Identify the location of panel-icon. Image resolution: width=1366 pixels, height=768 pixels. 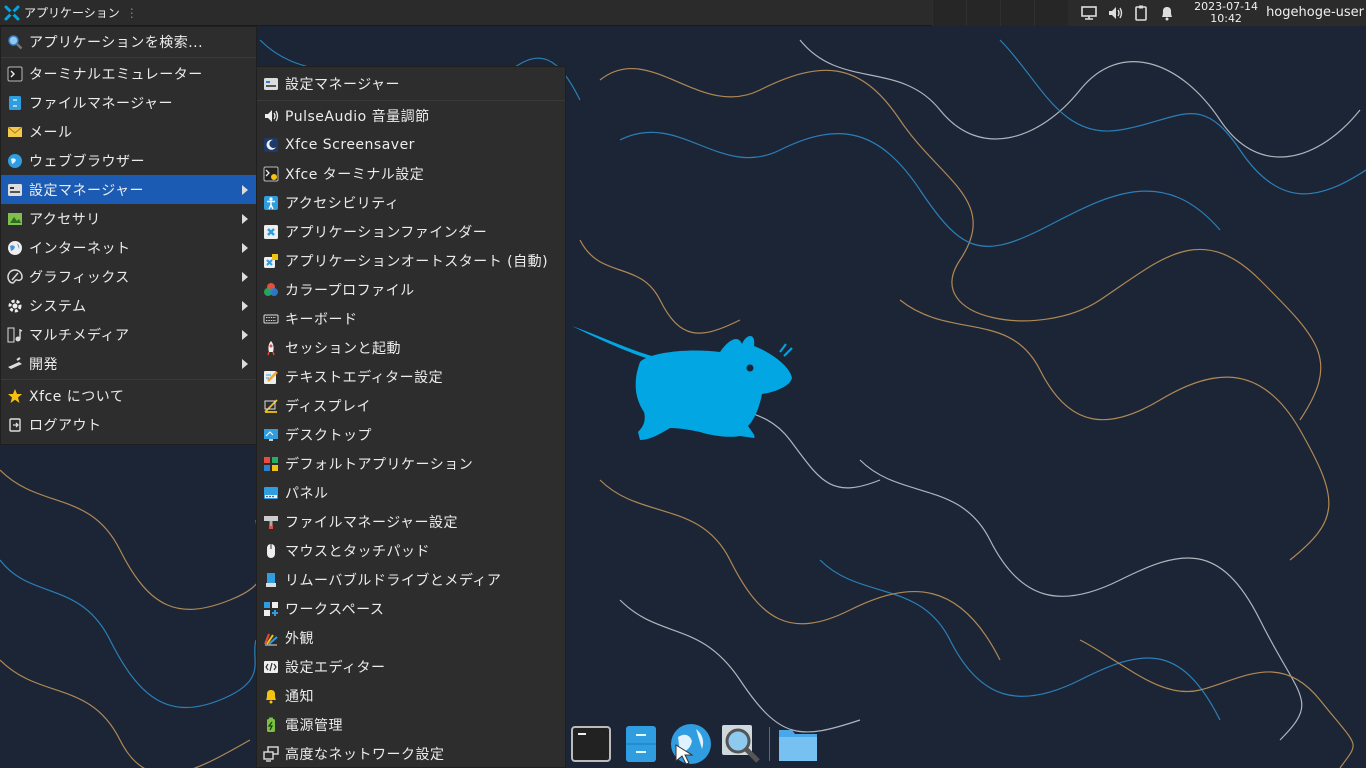
(271, 493).